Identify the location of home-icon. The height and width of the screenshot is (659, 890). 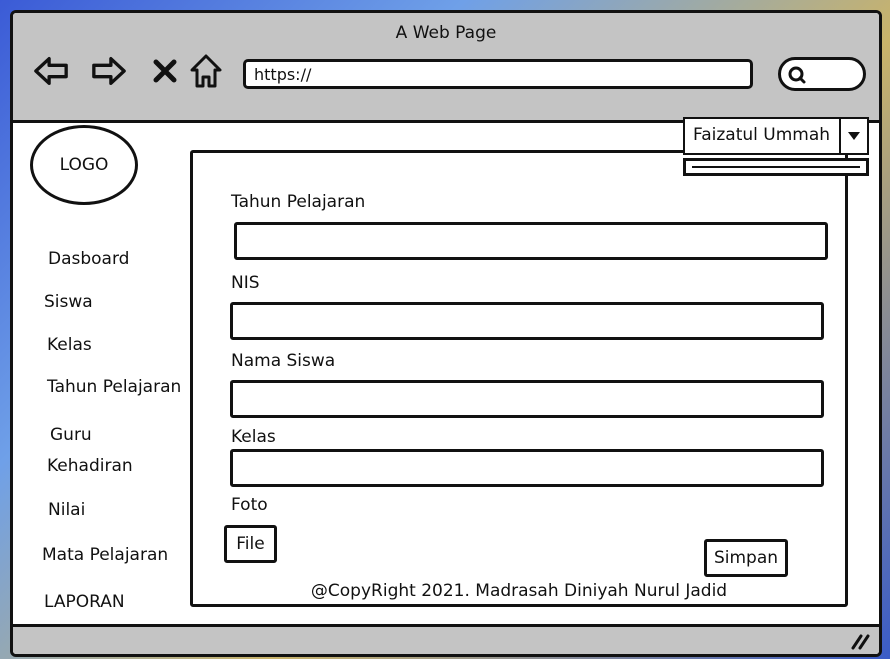
(206, 71).